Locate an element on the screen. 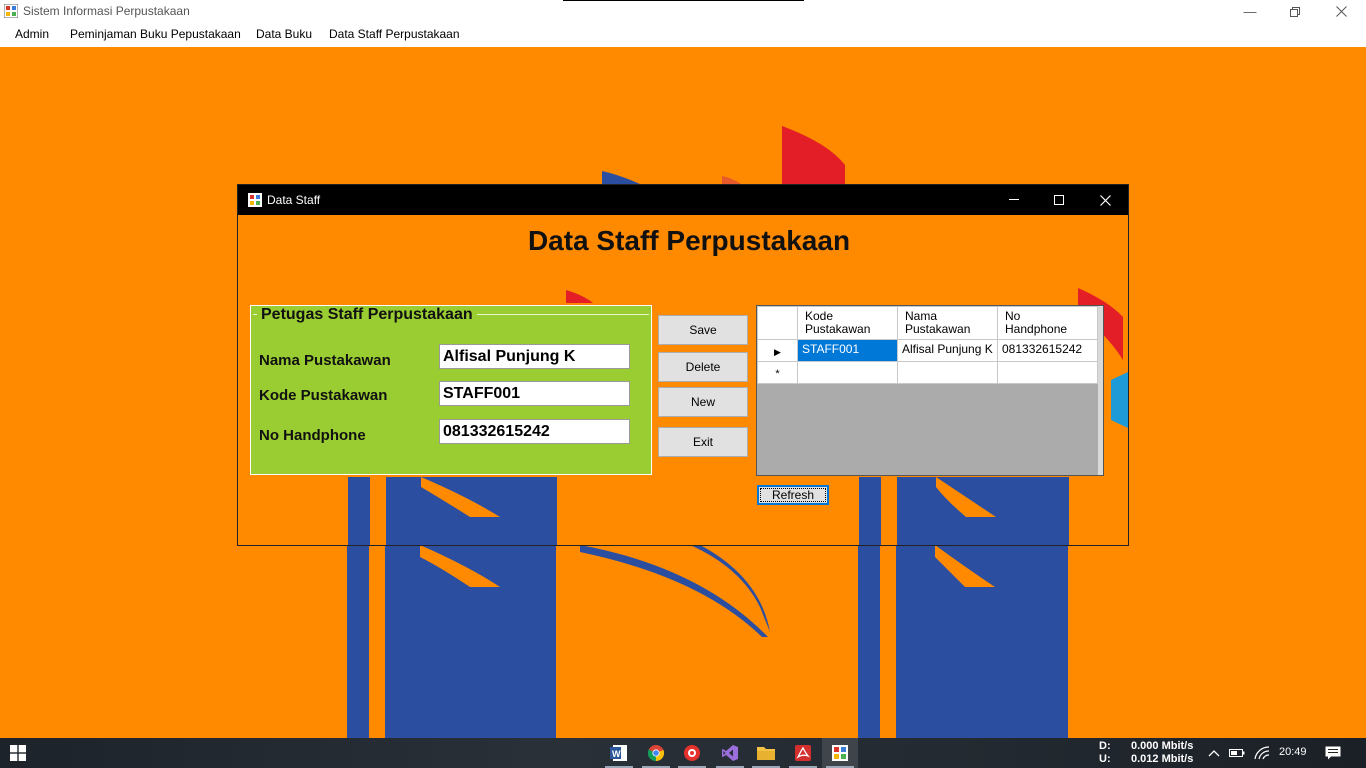 The width and height of the screenshot is (1366, 768). row-selector: * is located at coordinates (777, 372).